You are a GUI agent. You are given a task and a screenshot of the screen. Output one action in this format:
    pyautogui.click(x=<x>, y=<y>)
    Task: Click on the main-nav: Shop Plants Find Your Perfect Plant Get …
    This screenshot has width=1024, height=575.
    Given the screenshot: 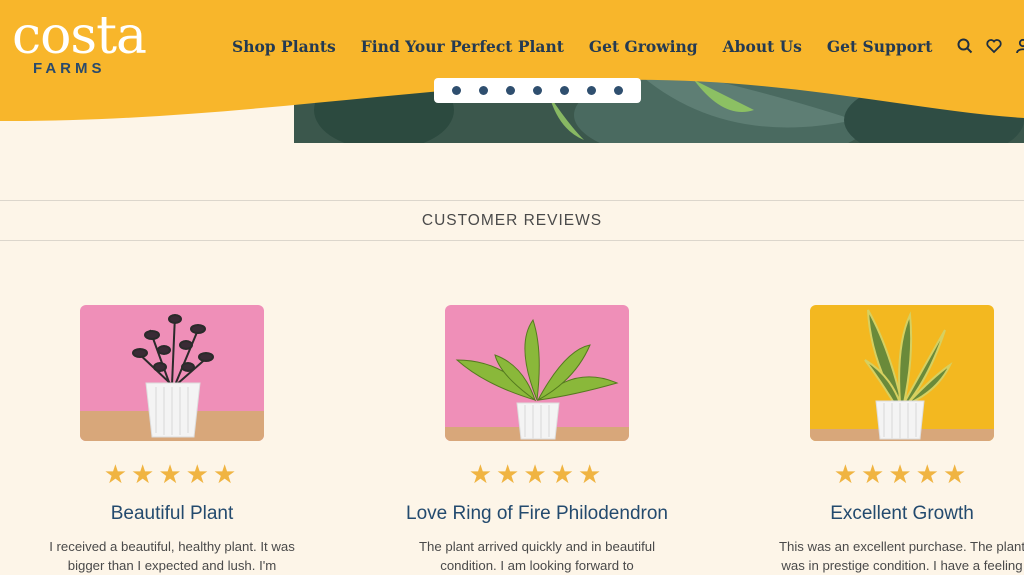 What is the action you would take?
    pyautogui.click(x=594, y=46)
    